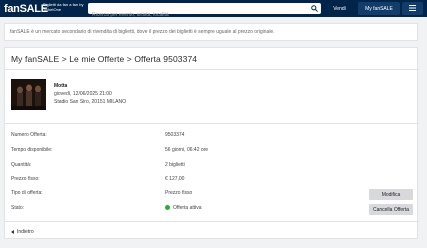  Describe the element at coordinates (212, 166) in the screenshot. I see `detail-row-quantity: Quantità: 2 biglietti` at that location.